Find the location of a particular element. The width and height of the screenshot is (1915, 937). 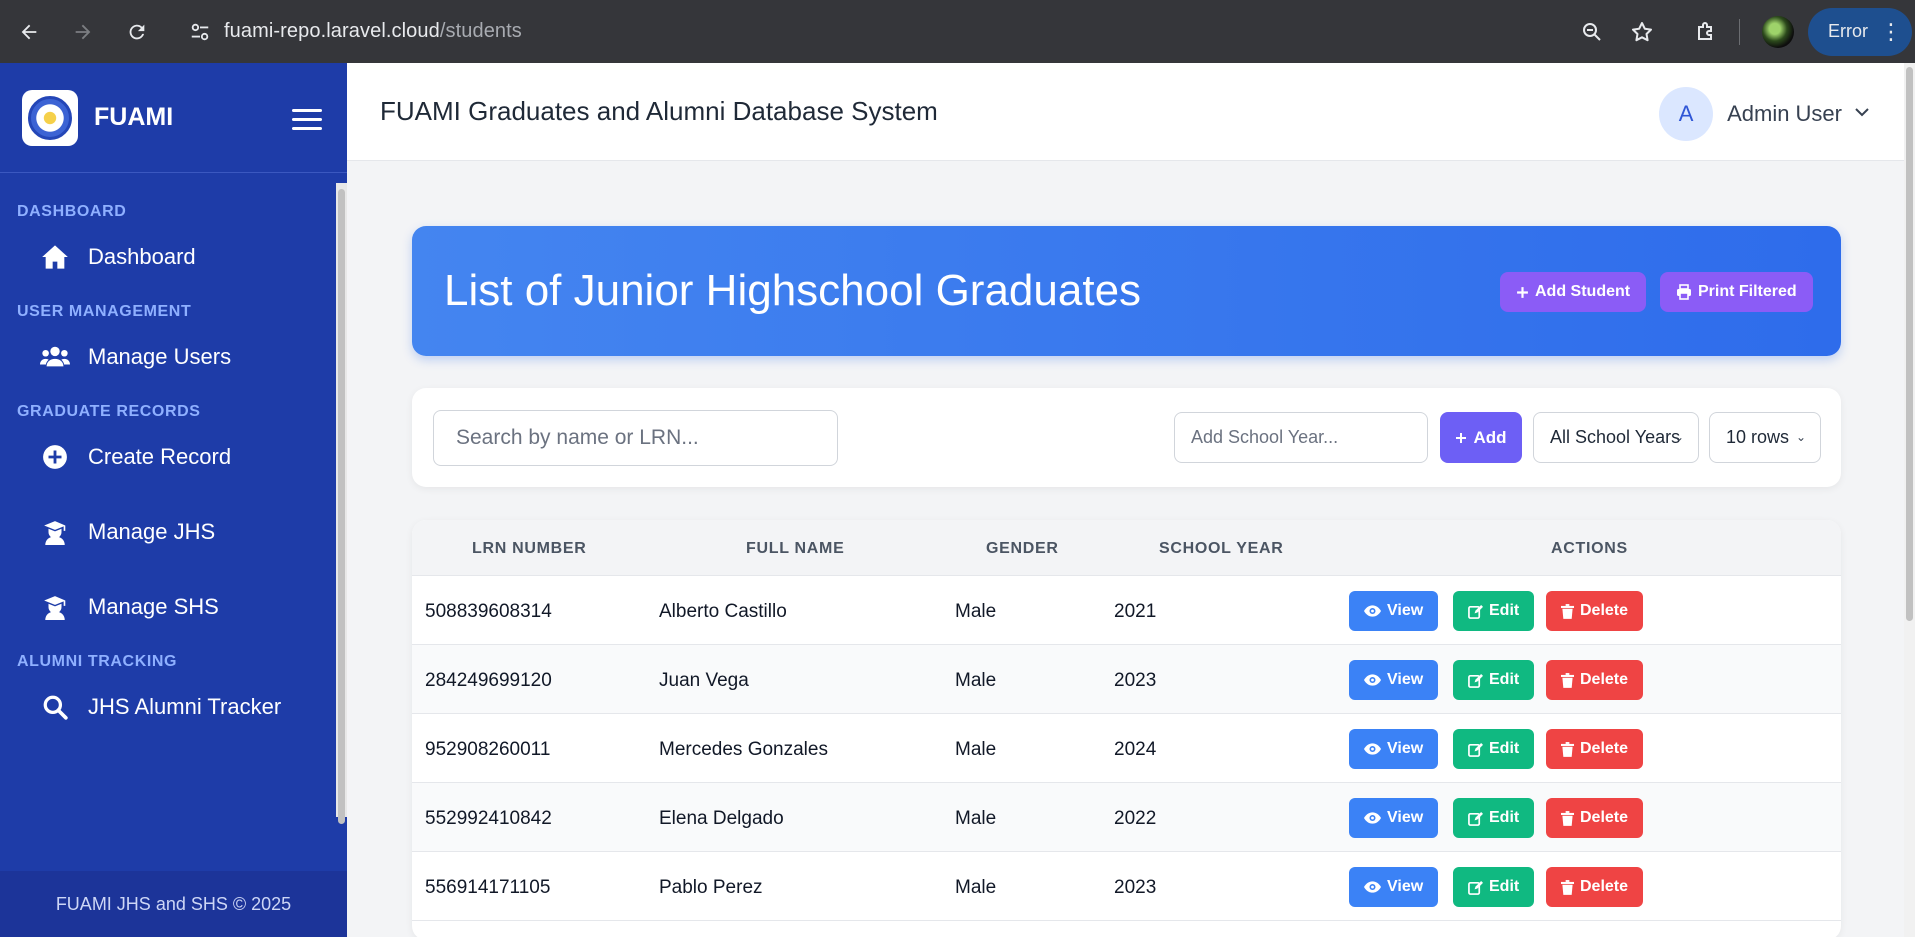

search-icon is located at coordinates (55, 707).